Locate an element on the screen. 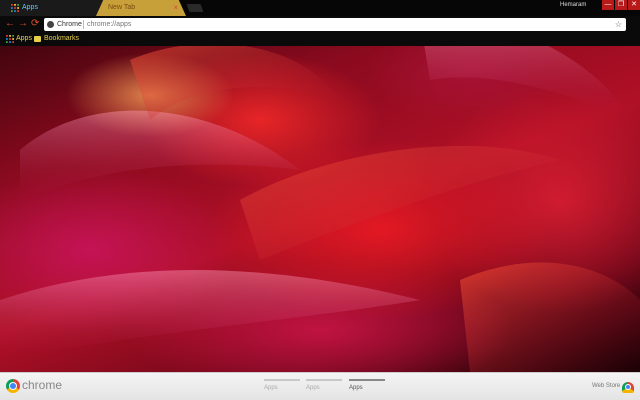 This screenshot has width=640, height=400. tab-title: Apps is located at coordinates (30, 7).